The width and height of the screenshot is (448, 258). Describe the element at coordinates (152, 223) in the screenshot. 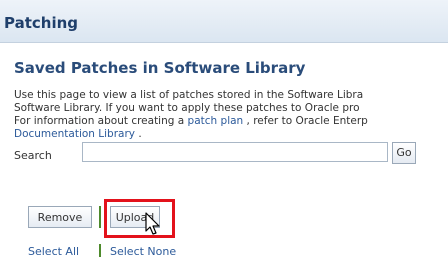

I see `mouse-pointer-icon` at that location.